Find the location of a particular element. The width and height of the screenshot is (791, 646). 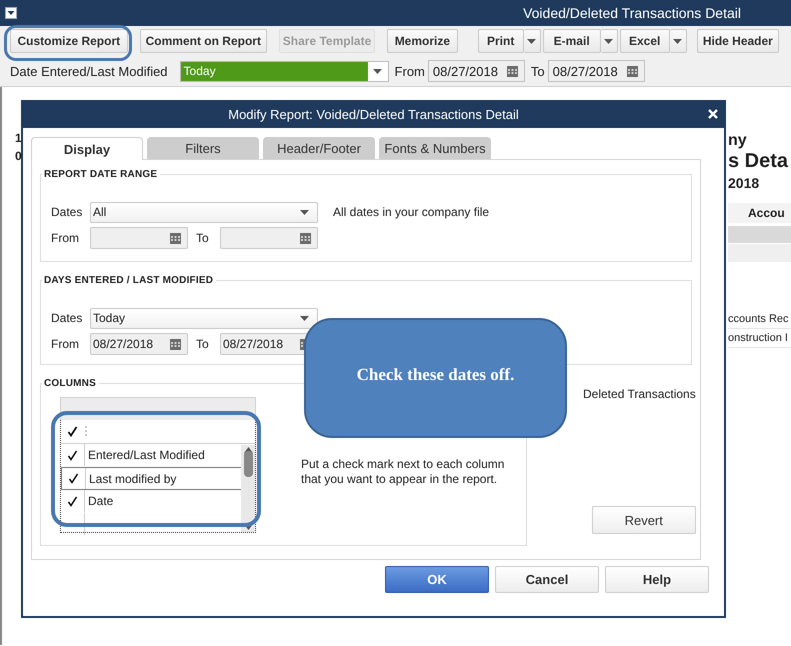

tab: Filters is located at coordinates (203, 148).